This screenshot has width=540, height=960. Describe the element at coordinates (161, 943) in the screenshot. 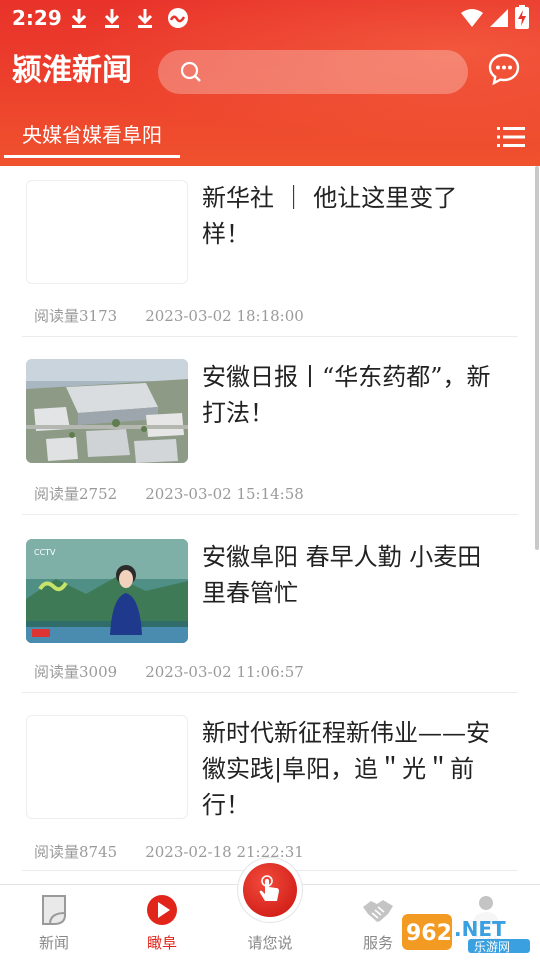

I see `nav-label: 瞰阜` at that location.